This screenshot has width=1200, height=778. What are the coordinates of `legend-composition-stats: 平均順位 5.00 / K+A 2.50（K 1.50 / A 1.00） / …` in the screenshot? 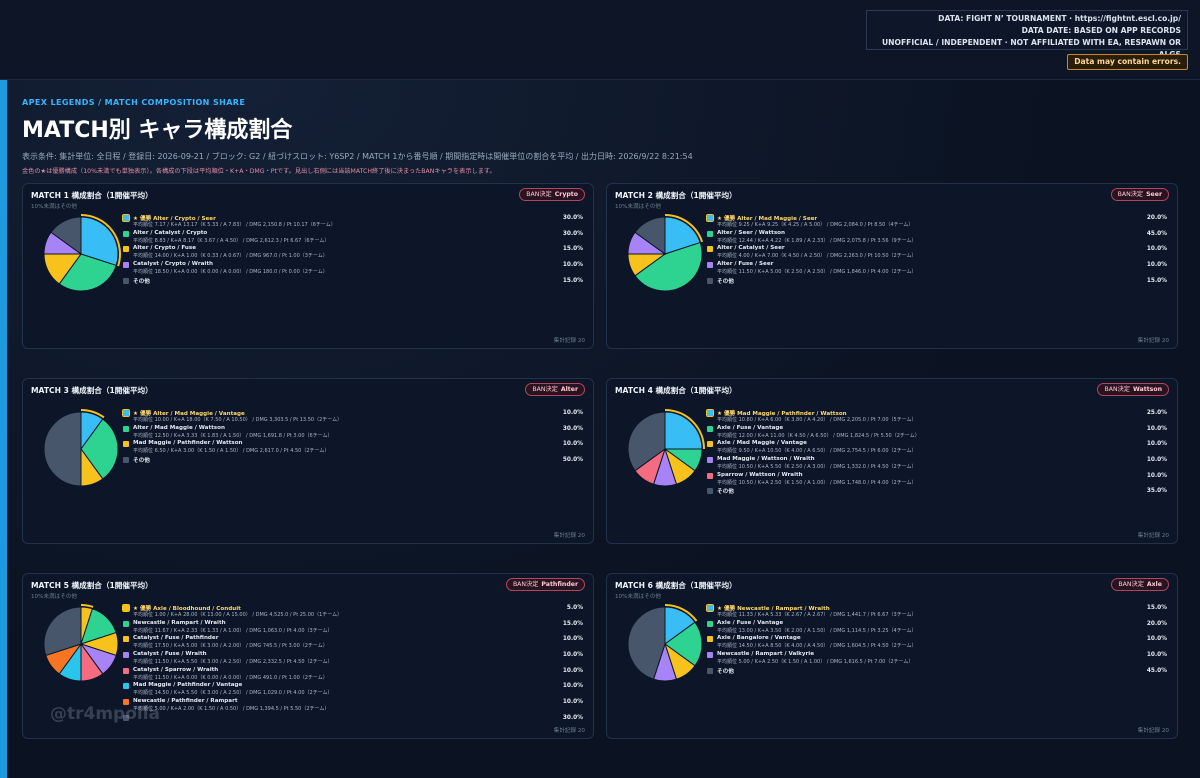 It's located at (815, 662).